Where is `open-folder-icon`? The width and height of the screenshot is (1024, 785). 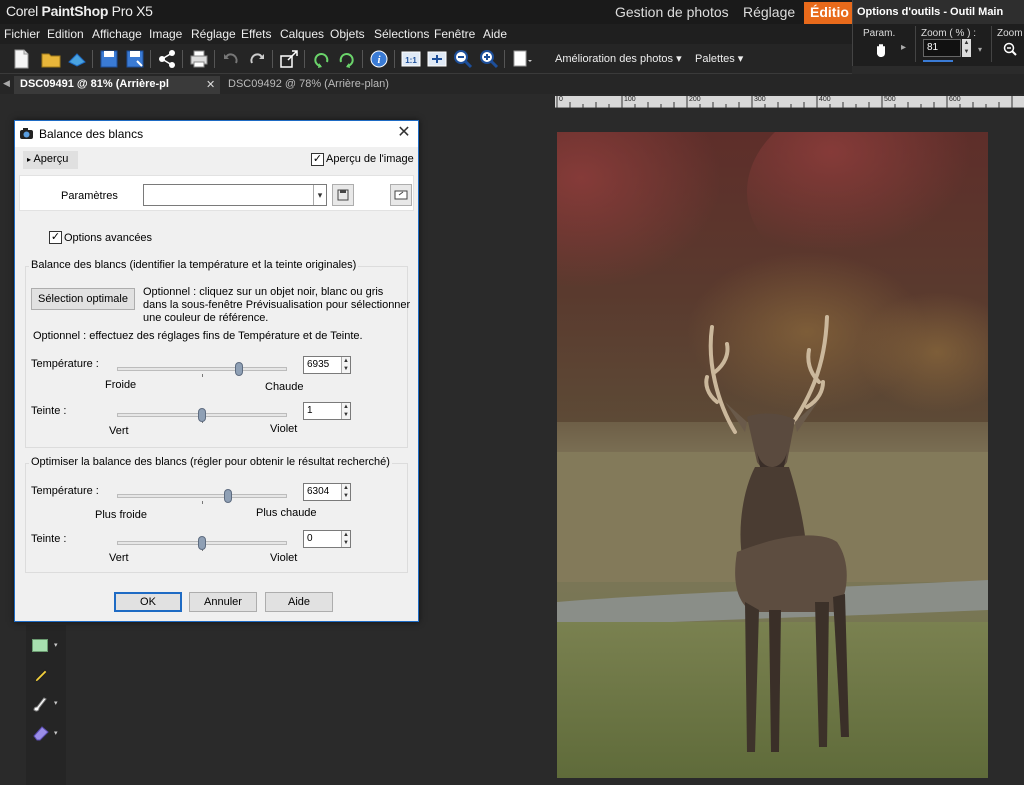 open-folder-icon is located at coordinates (51, 59).